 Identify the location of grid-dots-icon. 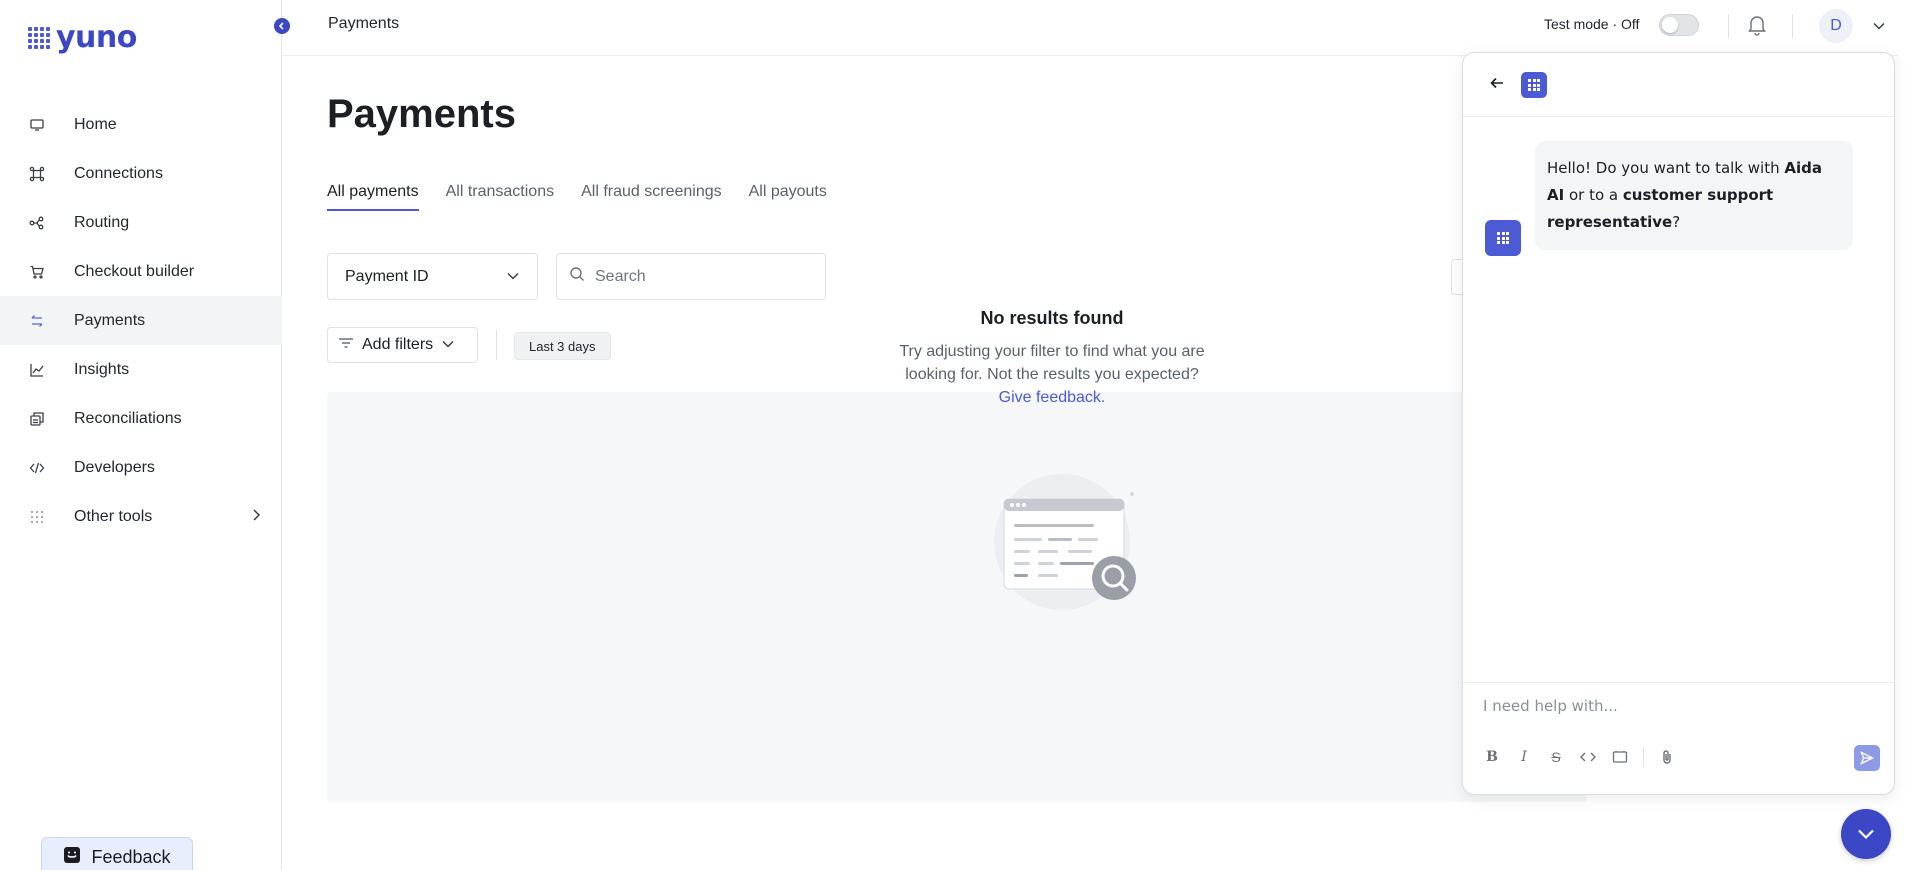
(37, 517).